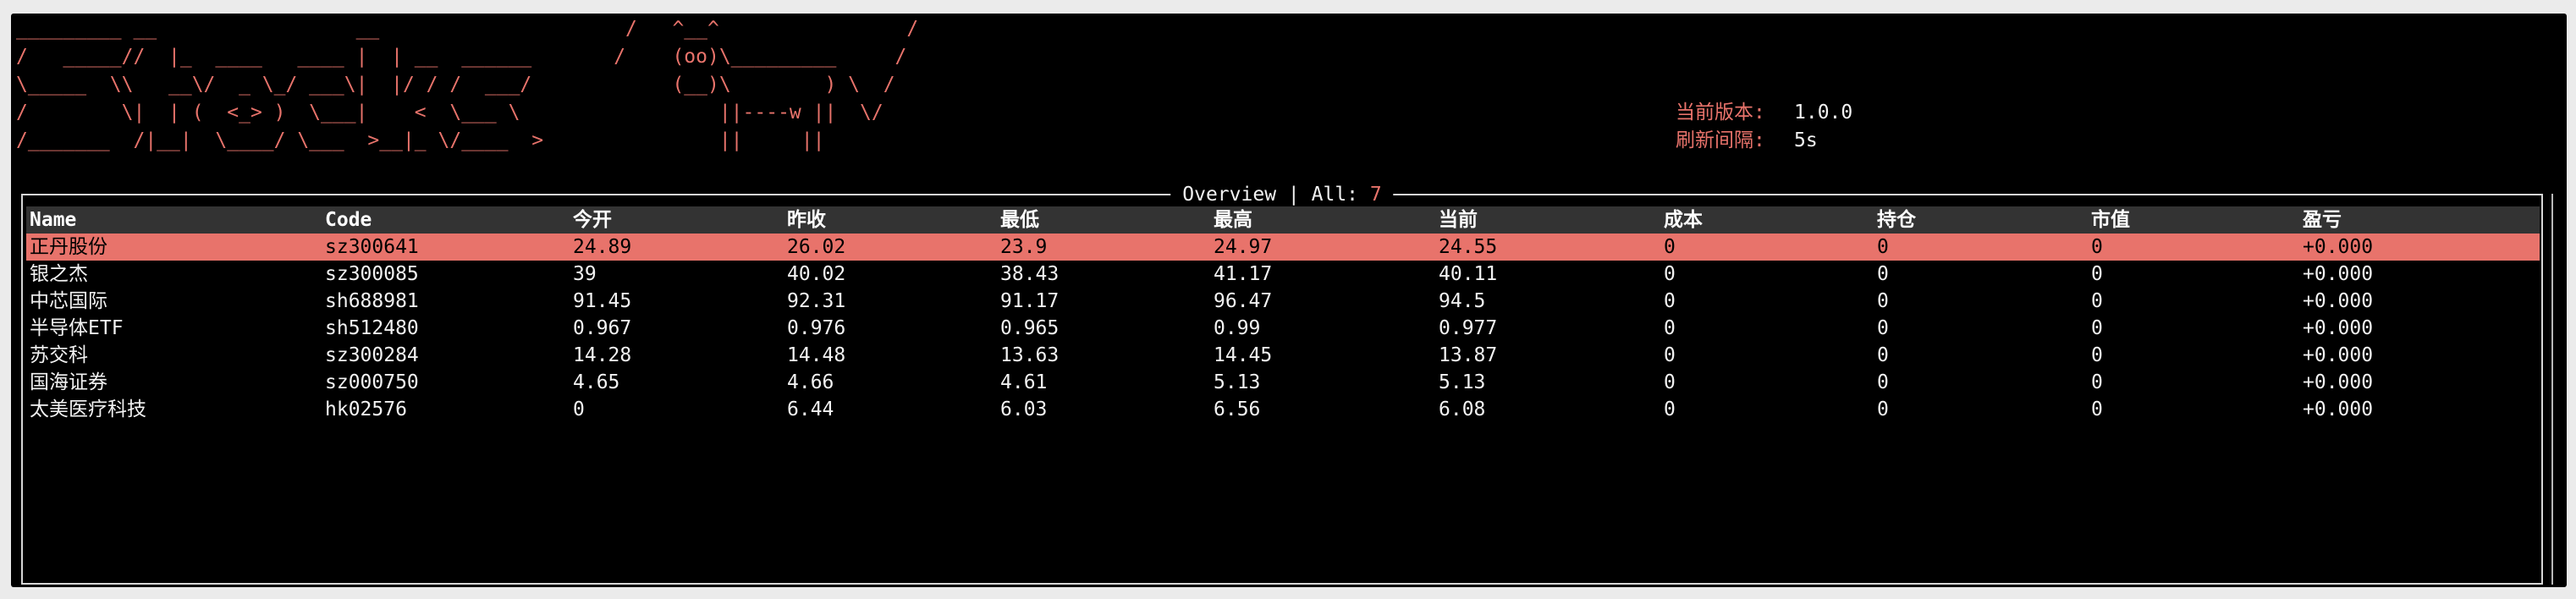  What do you see at coordinates (59, 355) in the screenshot?
I see `cell-name: 苏交科` at bounding box center [59, 355].